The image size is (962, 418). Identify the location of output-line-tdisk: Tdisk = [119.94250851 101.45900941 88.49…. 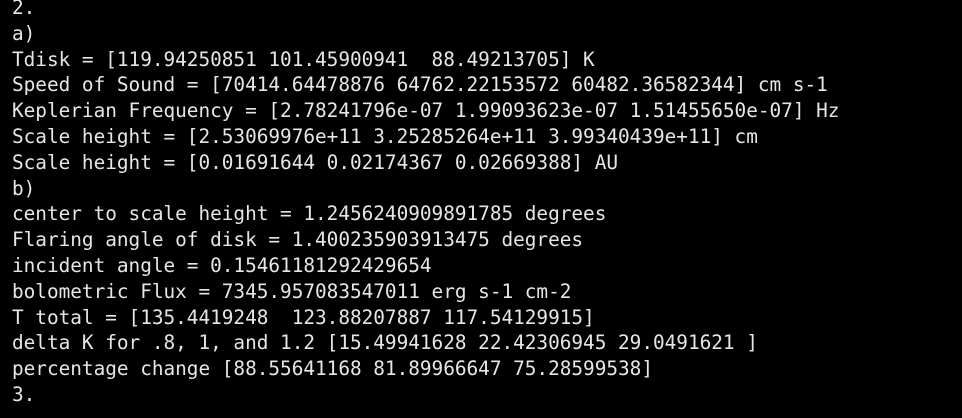
(303, 59).